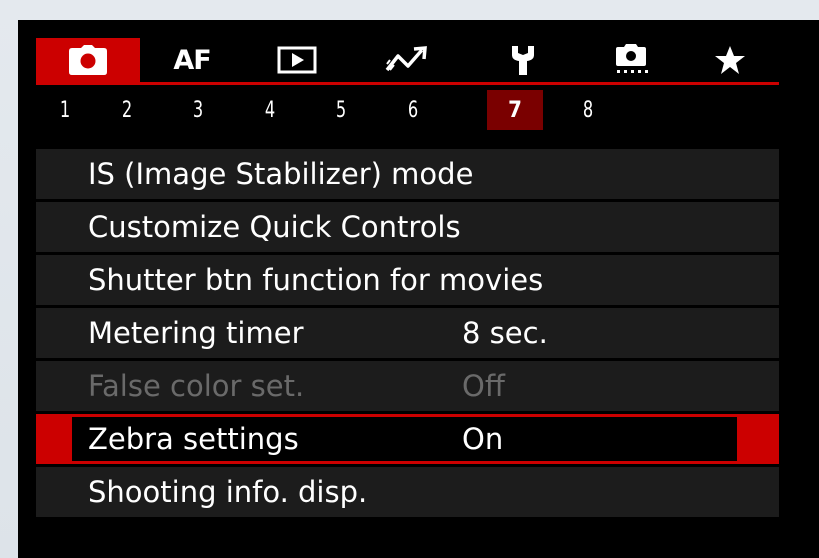  Describe the element at coordinates (281, 174) in the screenshot. I see `menu-item-label: IS (Image Stabilizer) mode` at that location.